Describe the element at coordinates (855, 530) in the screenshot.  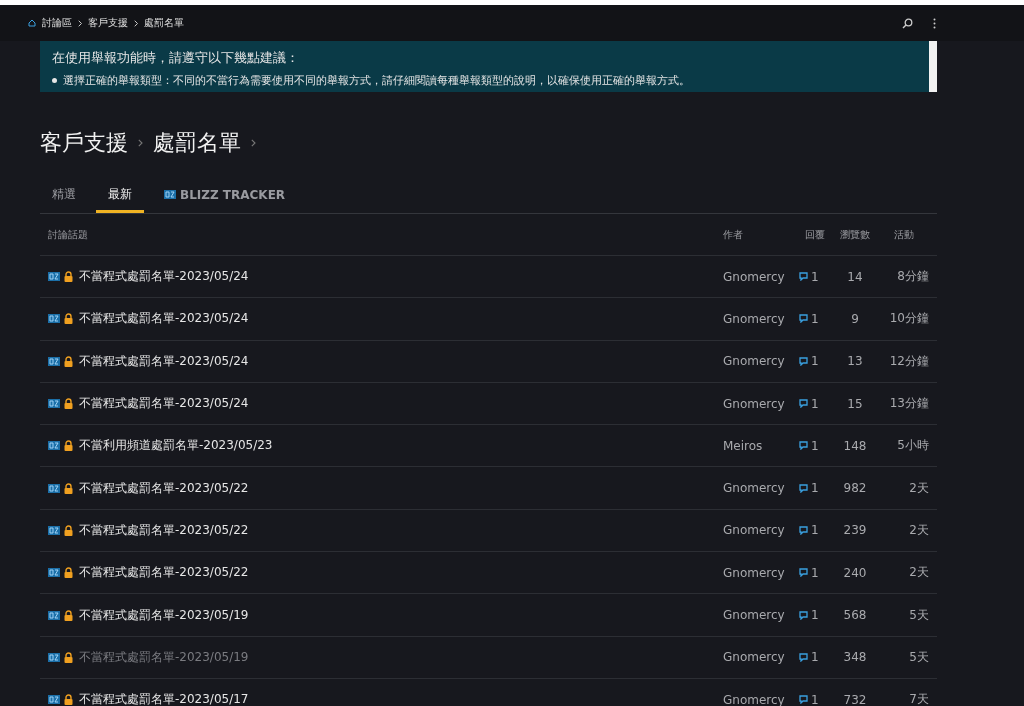
I see `view-count: 239` at that location.